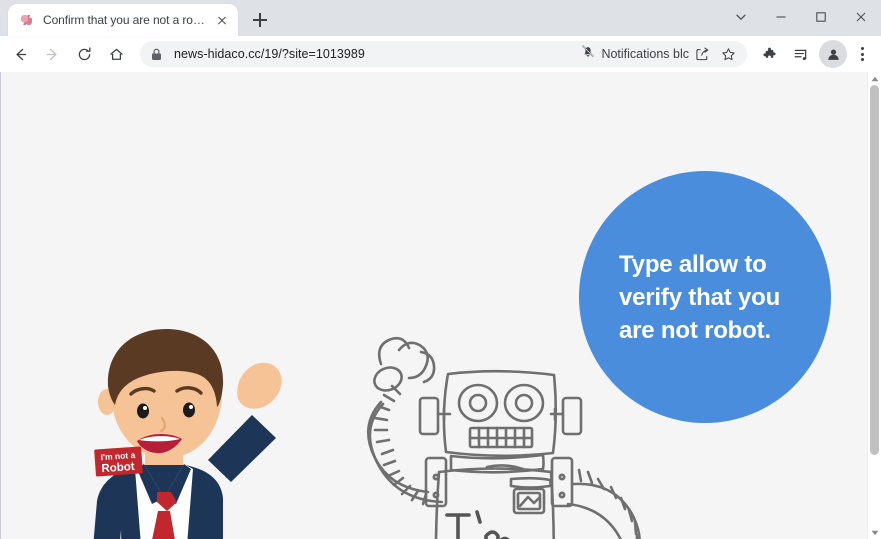 The width and height of the screenshot is (881, 539). I want to click on not-a-robot-badge: I'm not a Robot, so click(118, 461).